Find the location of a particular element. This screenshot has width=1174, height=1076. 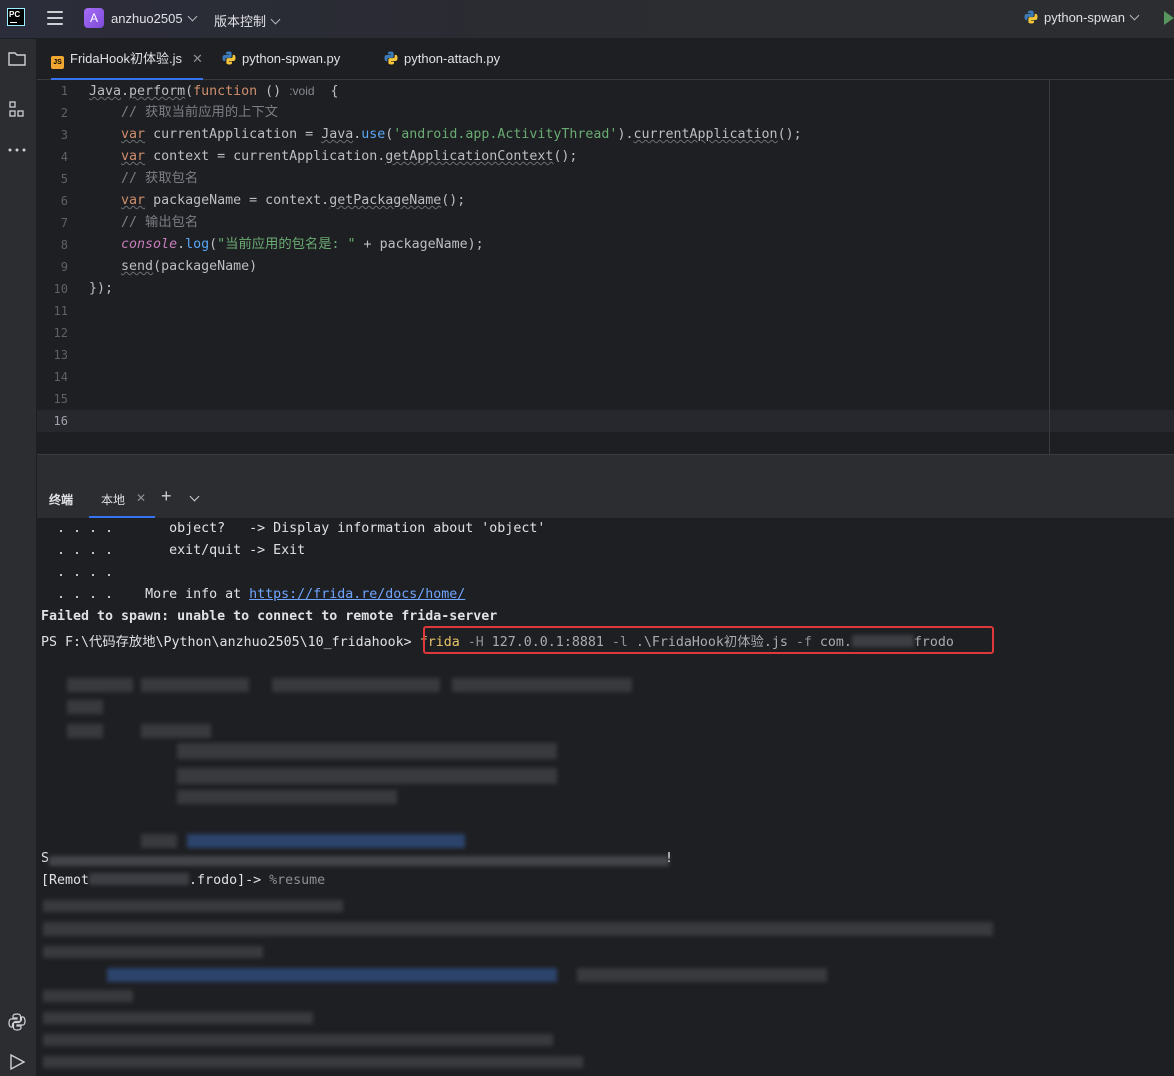

highlight-annotation-box is located at coordinates (708, 640).